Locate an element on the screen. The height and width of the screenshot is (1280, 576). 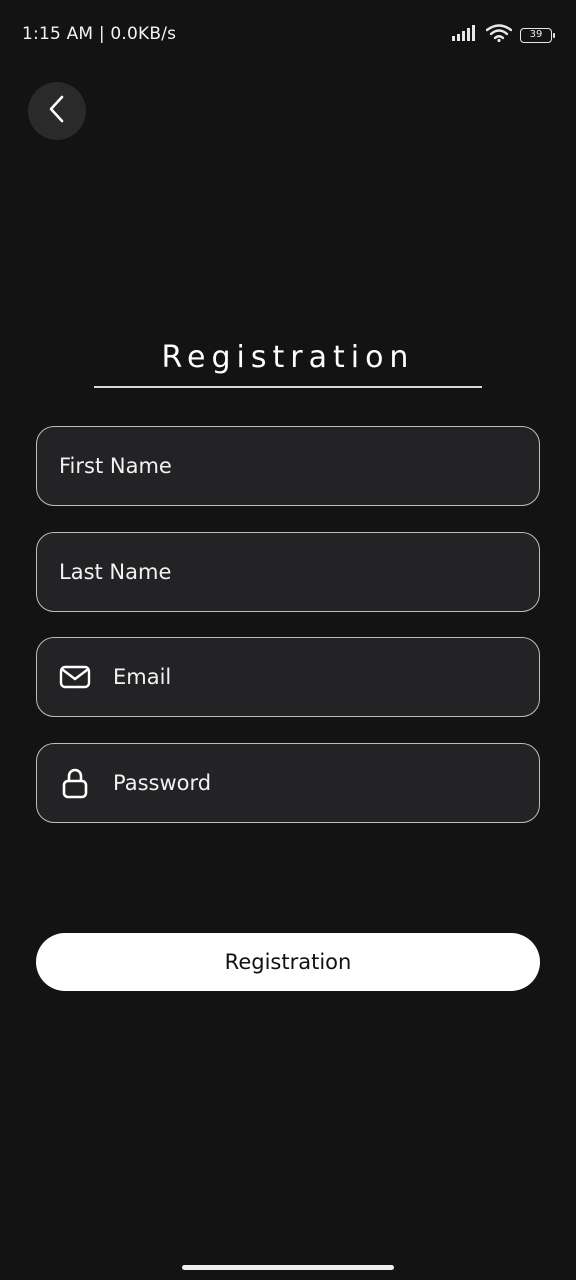
signal-icon is located at coordinates (465, 35).